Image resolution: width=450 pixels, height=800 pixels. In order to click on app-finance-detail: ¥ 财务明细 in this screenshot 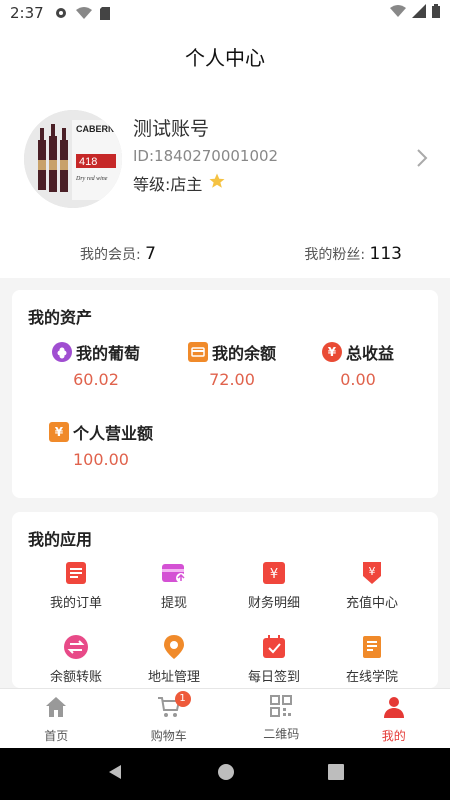, I will do `click(274, 585)`.